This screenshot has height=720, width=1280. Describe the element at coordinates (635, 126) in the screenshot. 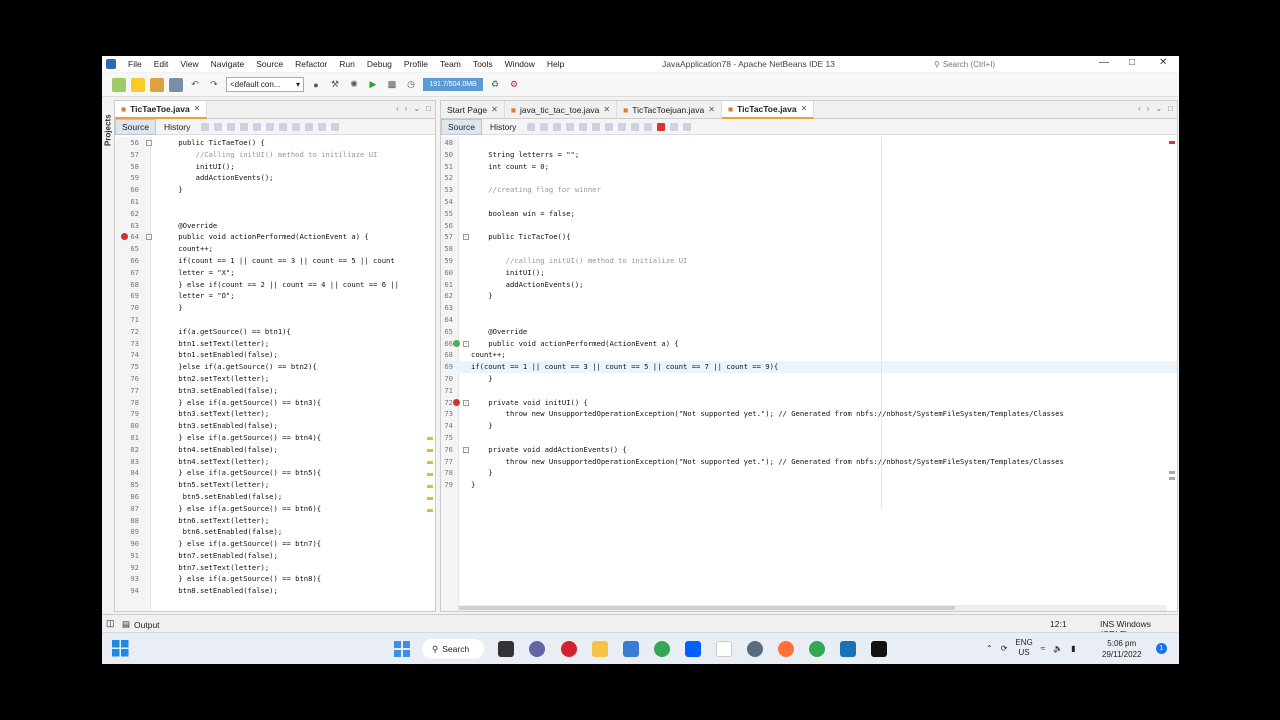

I see `shift-left-icon` at that location.